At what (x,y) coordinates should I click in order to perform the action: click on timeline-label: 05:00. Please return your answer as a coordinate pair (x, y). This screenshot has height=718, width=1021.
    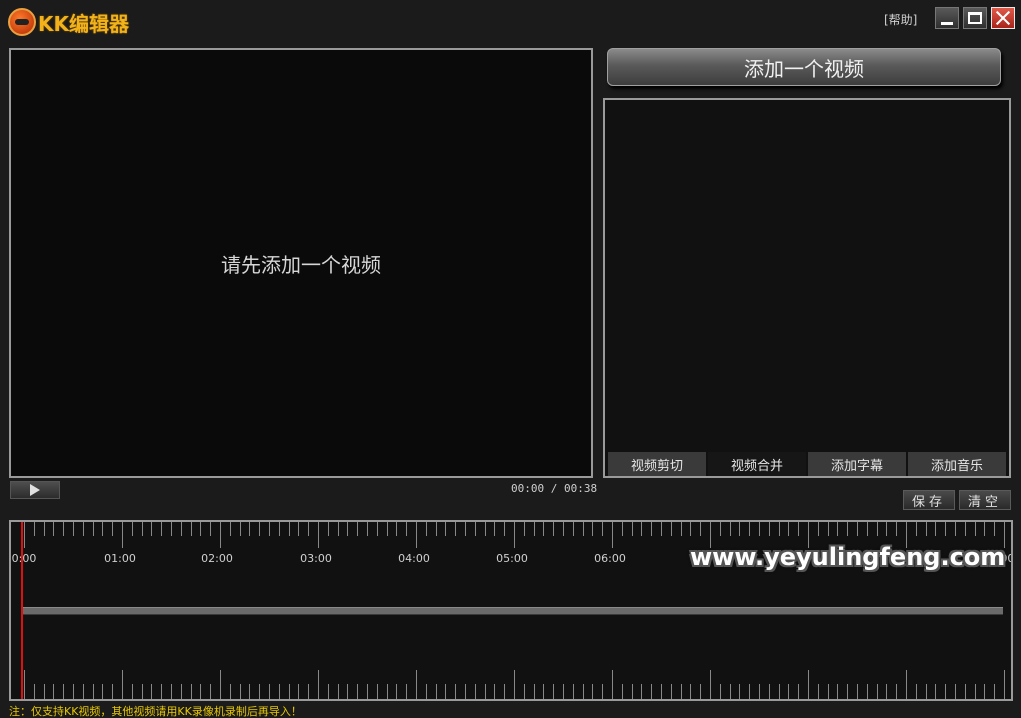
    Looking at the image, I should click on (512, 558).